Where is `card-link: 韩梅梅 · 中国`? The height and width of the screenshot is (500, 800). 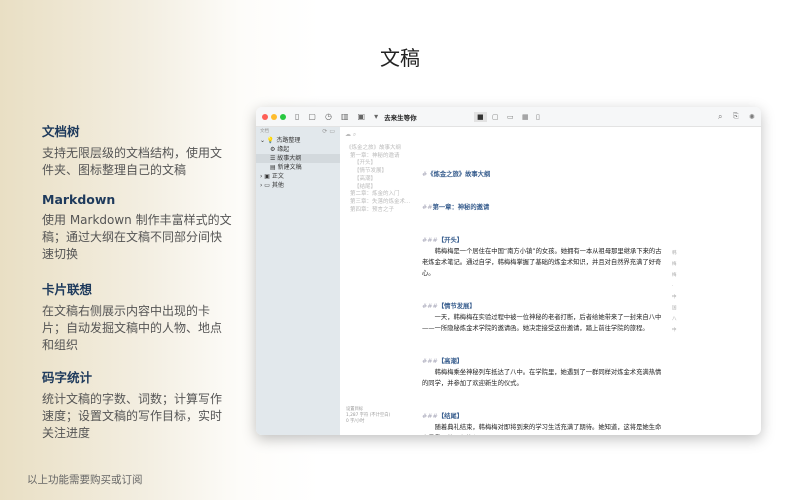 card-link: 韩梅梅 · 中国 is located at coordinates (674, 281).